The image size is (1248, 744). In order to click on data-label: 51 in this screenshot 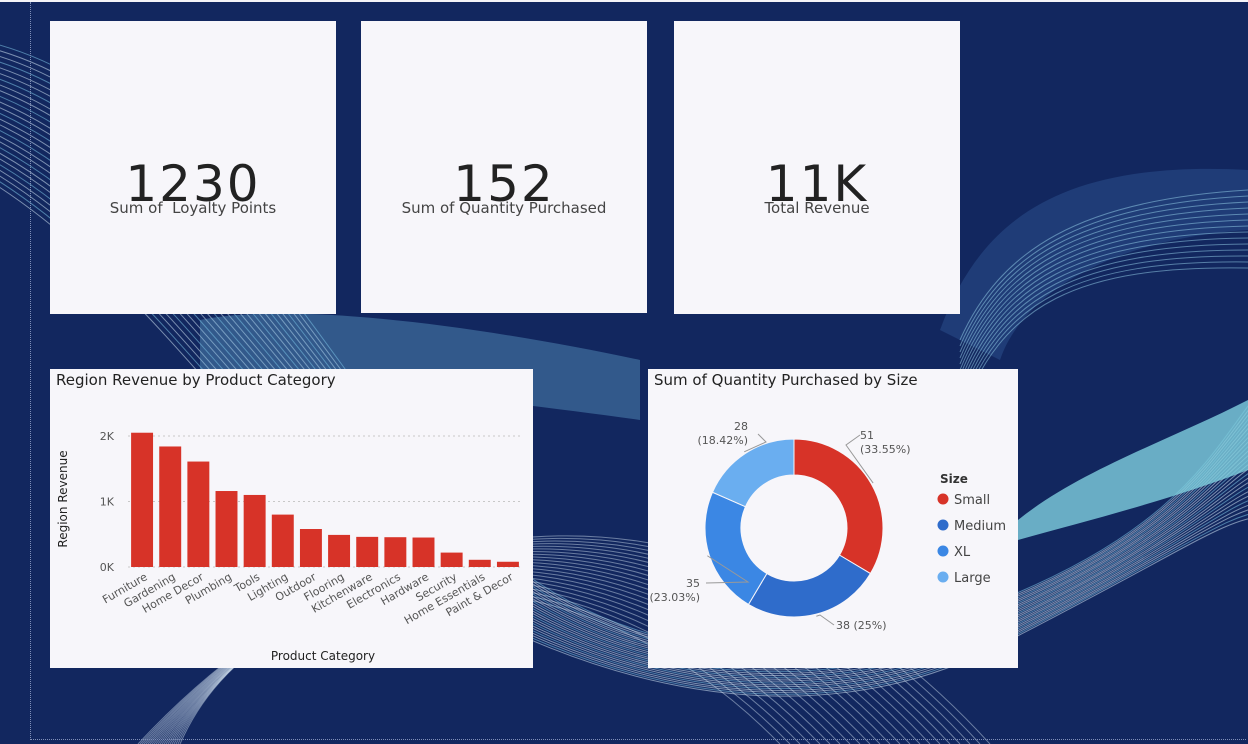, I will do `click(867, 435)`.